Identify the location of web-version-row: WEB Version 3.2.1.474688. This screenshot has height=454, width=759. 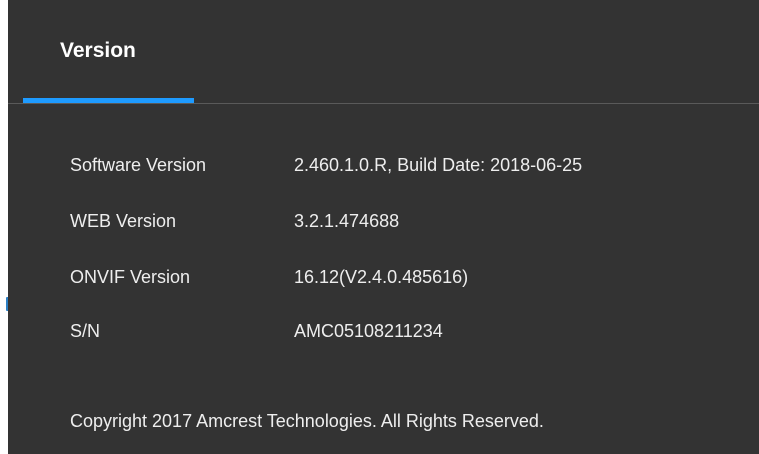
(390, 221).